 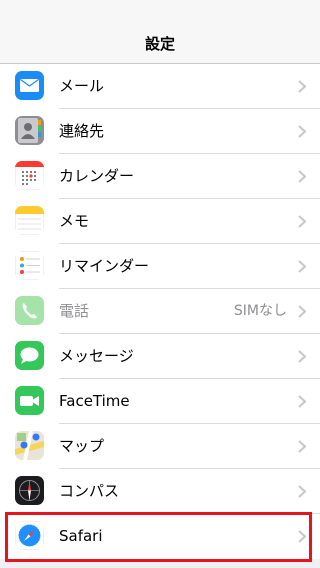 I want to click on reminders-icon, so click(x=29, y=265).